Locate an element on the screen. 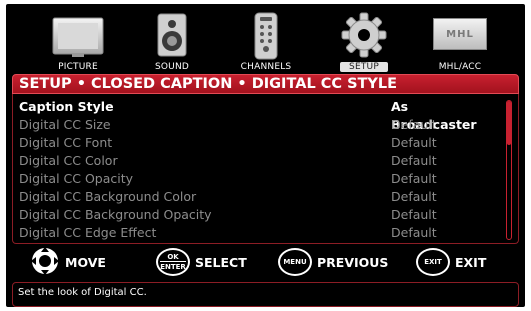 The image size is (531, 311). dpad-icon is located at coordinates (45, 262).